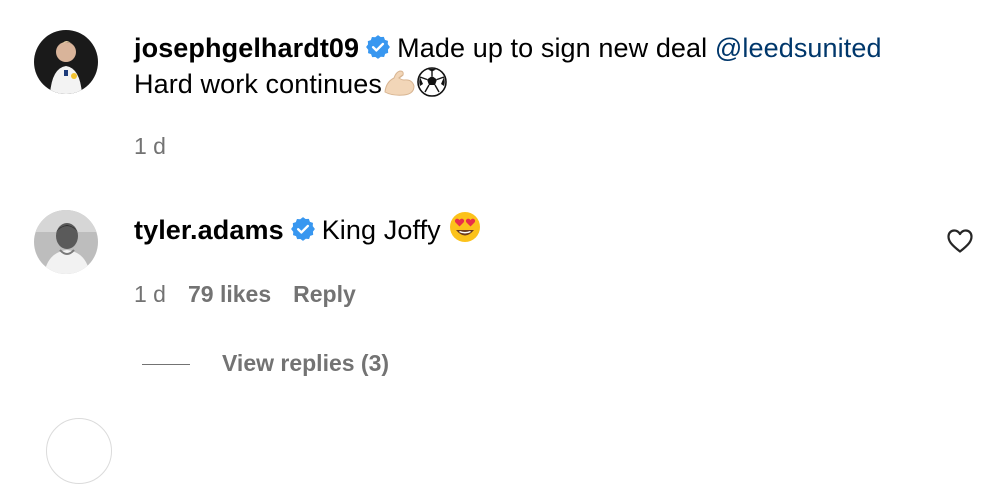 The height and width of the screenshot is (484, 998). What do you see at coordinates (399, 87) in the screenshot?
I see `flexed-biceps-icon` at bounding box center [399, 87].